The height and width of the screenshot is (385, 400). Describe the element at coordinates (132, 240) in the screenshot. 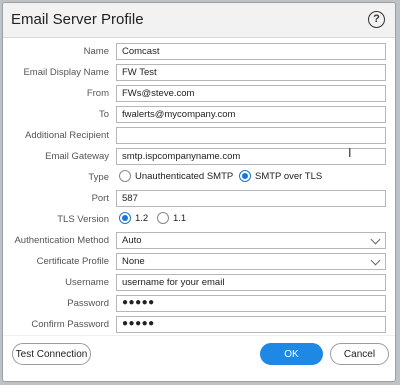

I see `auth-method-value: Auto` at that location.